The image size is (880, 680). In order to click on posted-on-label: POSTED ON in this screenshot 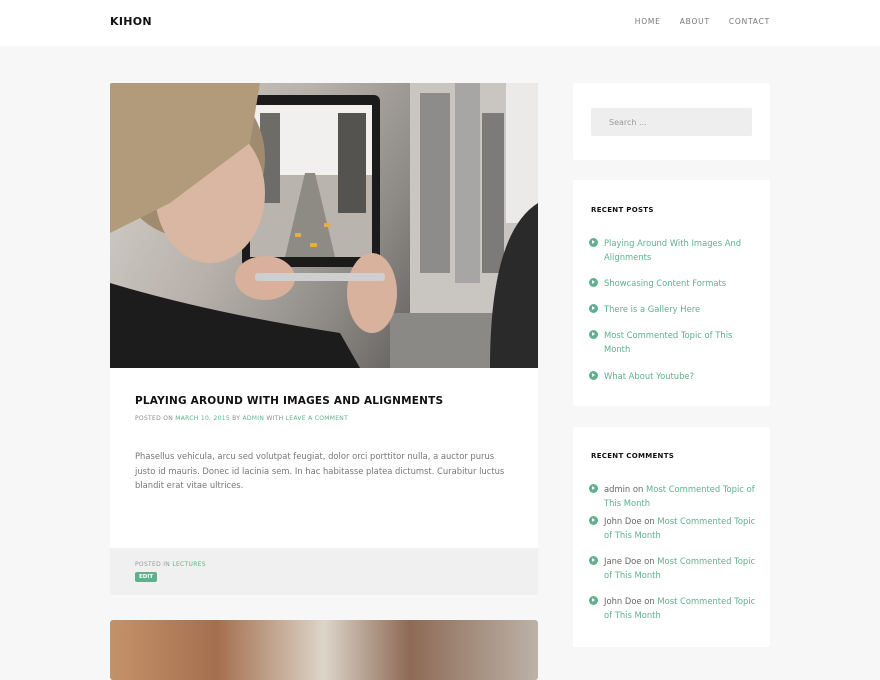, I will do `click(154, 418)`.